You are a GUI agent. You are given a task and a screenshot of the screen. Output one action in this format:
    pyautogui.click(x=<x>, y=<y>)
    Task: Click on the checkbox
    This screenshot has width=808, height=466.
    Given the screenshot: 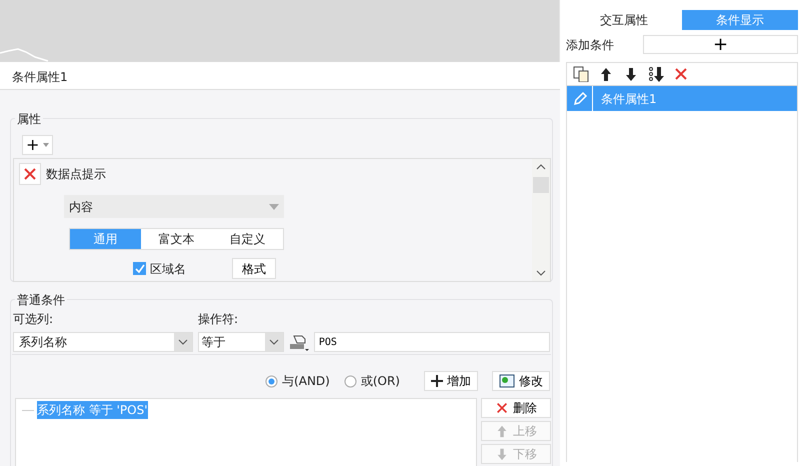 What is the action you would take?
    pyautogui.click(x=139, y=268)
    